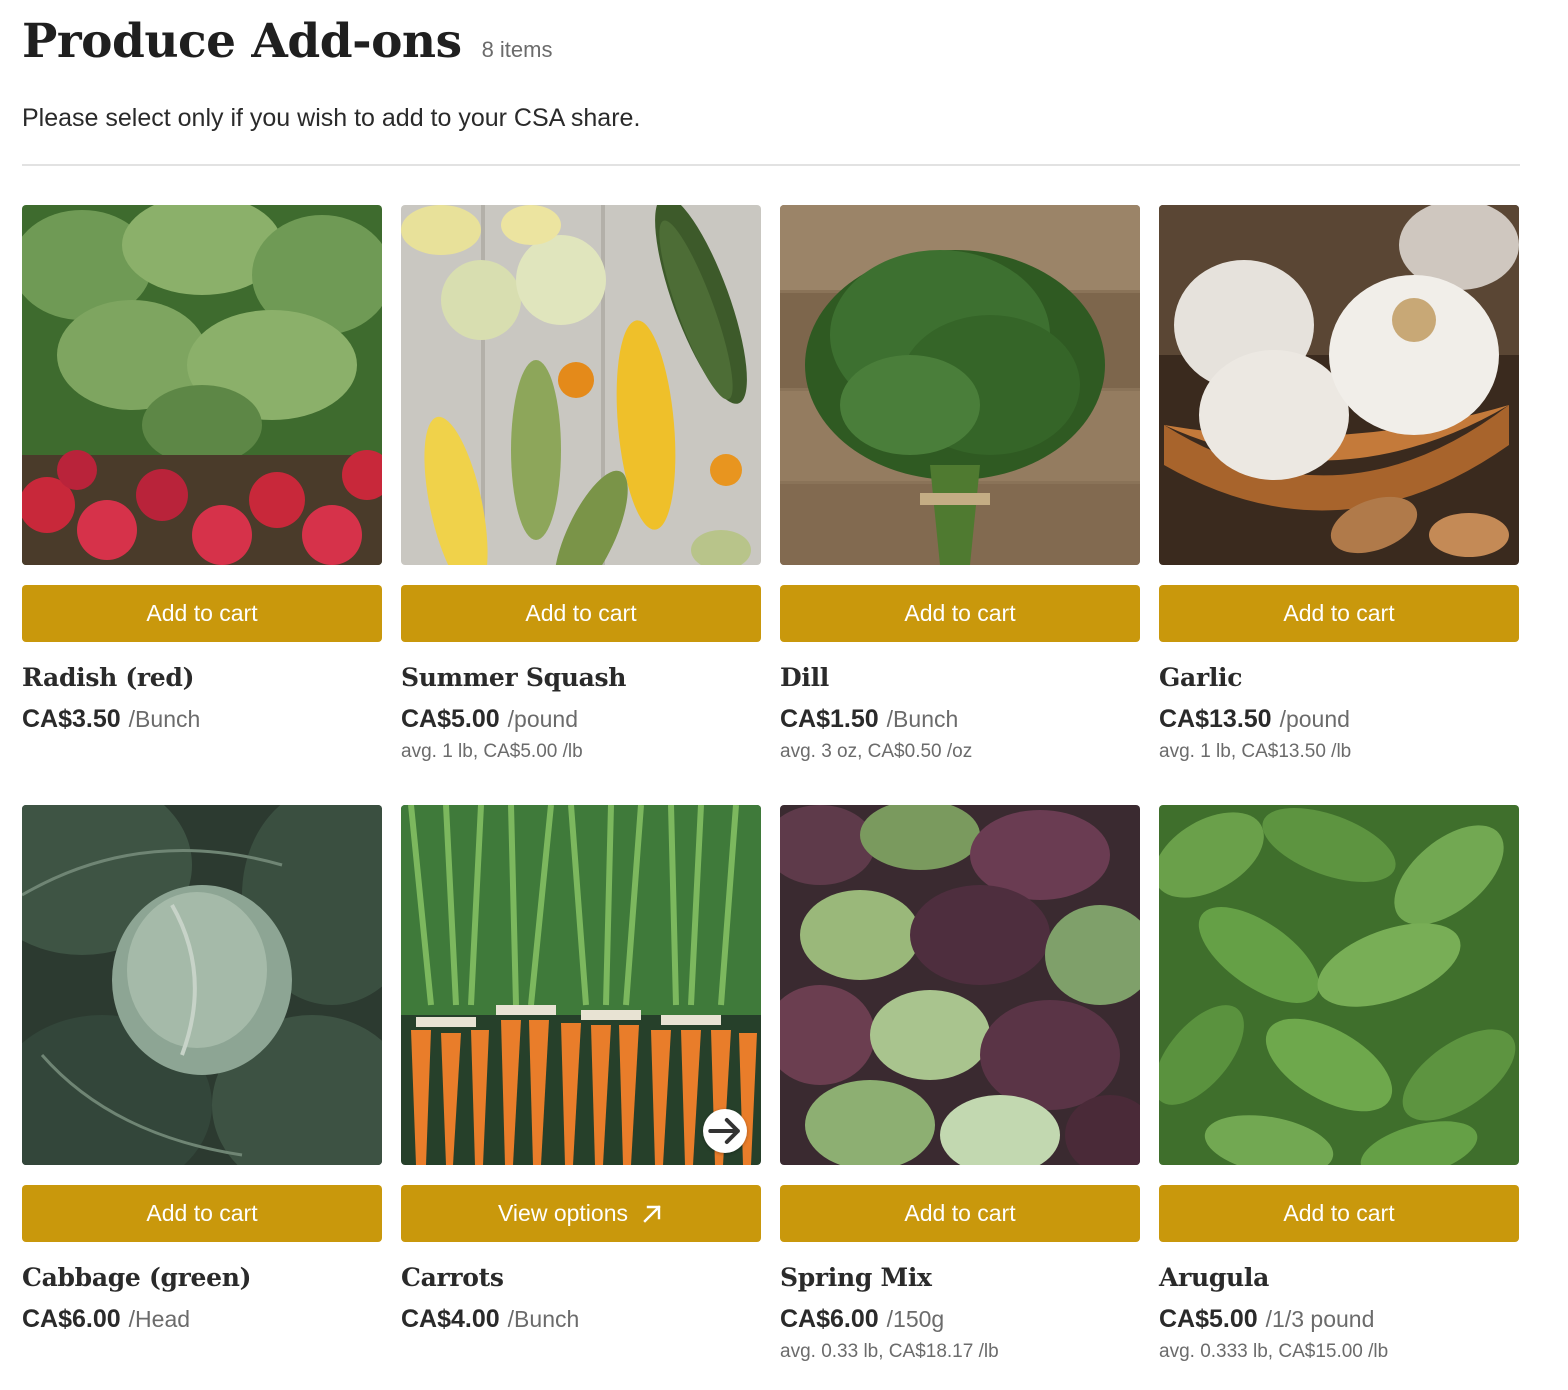  I want to click on external-arrow-icon, so click(652, 1214).